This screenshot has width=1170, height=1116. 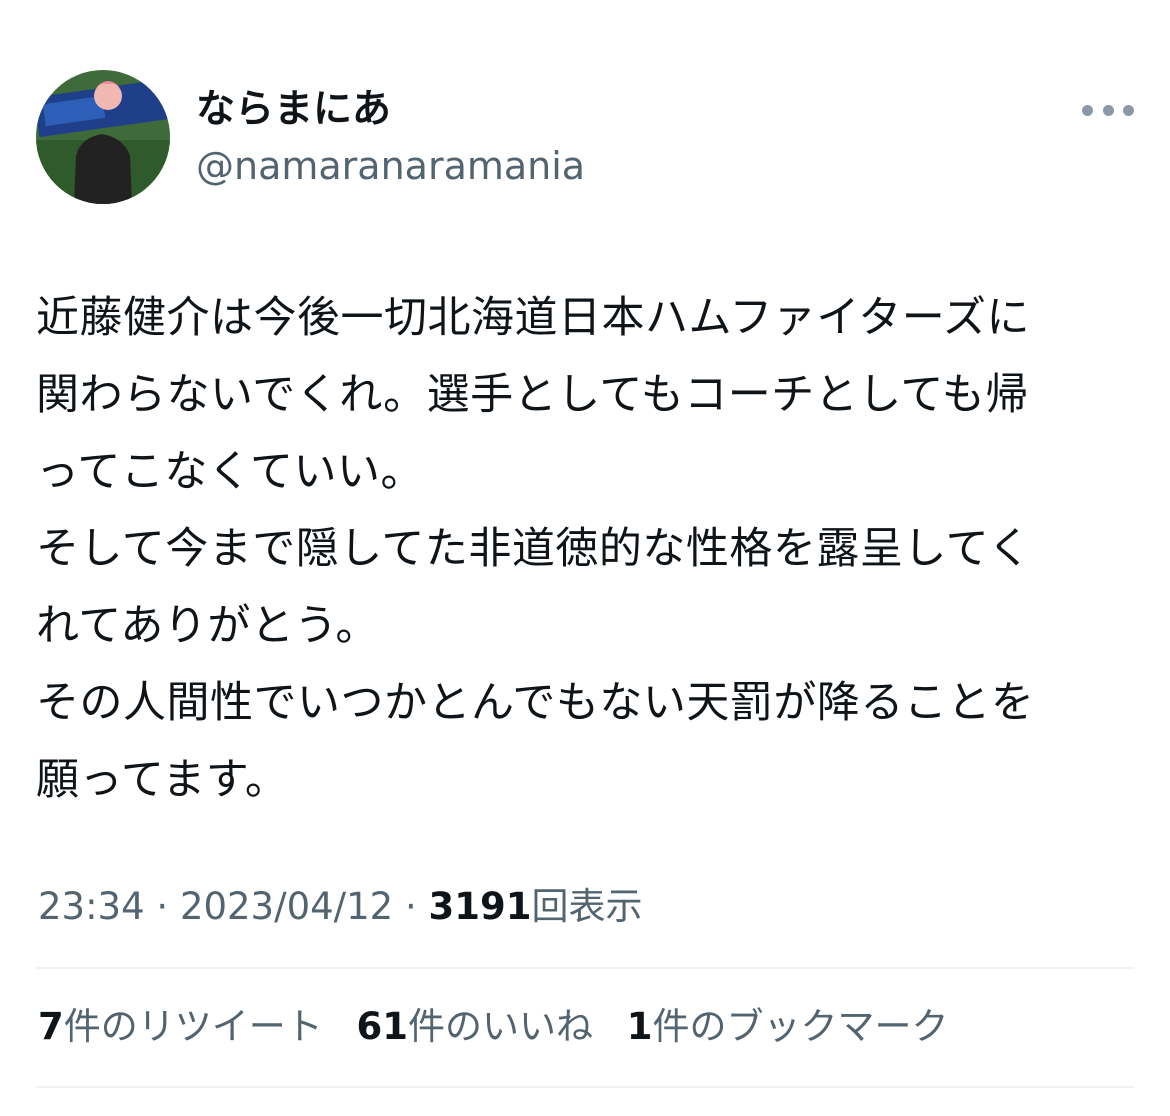 I want to click on bookmarks-label: 件のブックマーク, so click(x=800, y=1026).